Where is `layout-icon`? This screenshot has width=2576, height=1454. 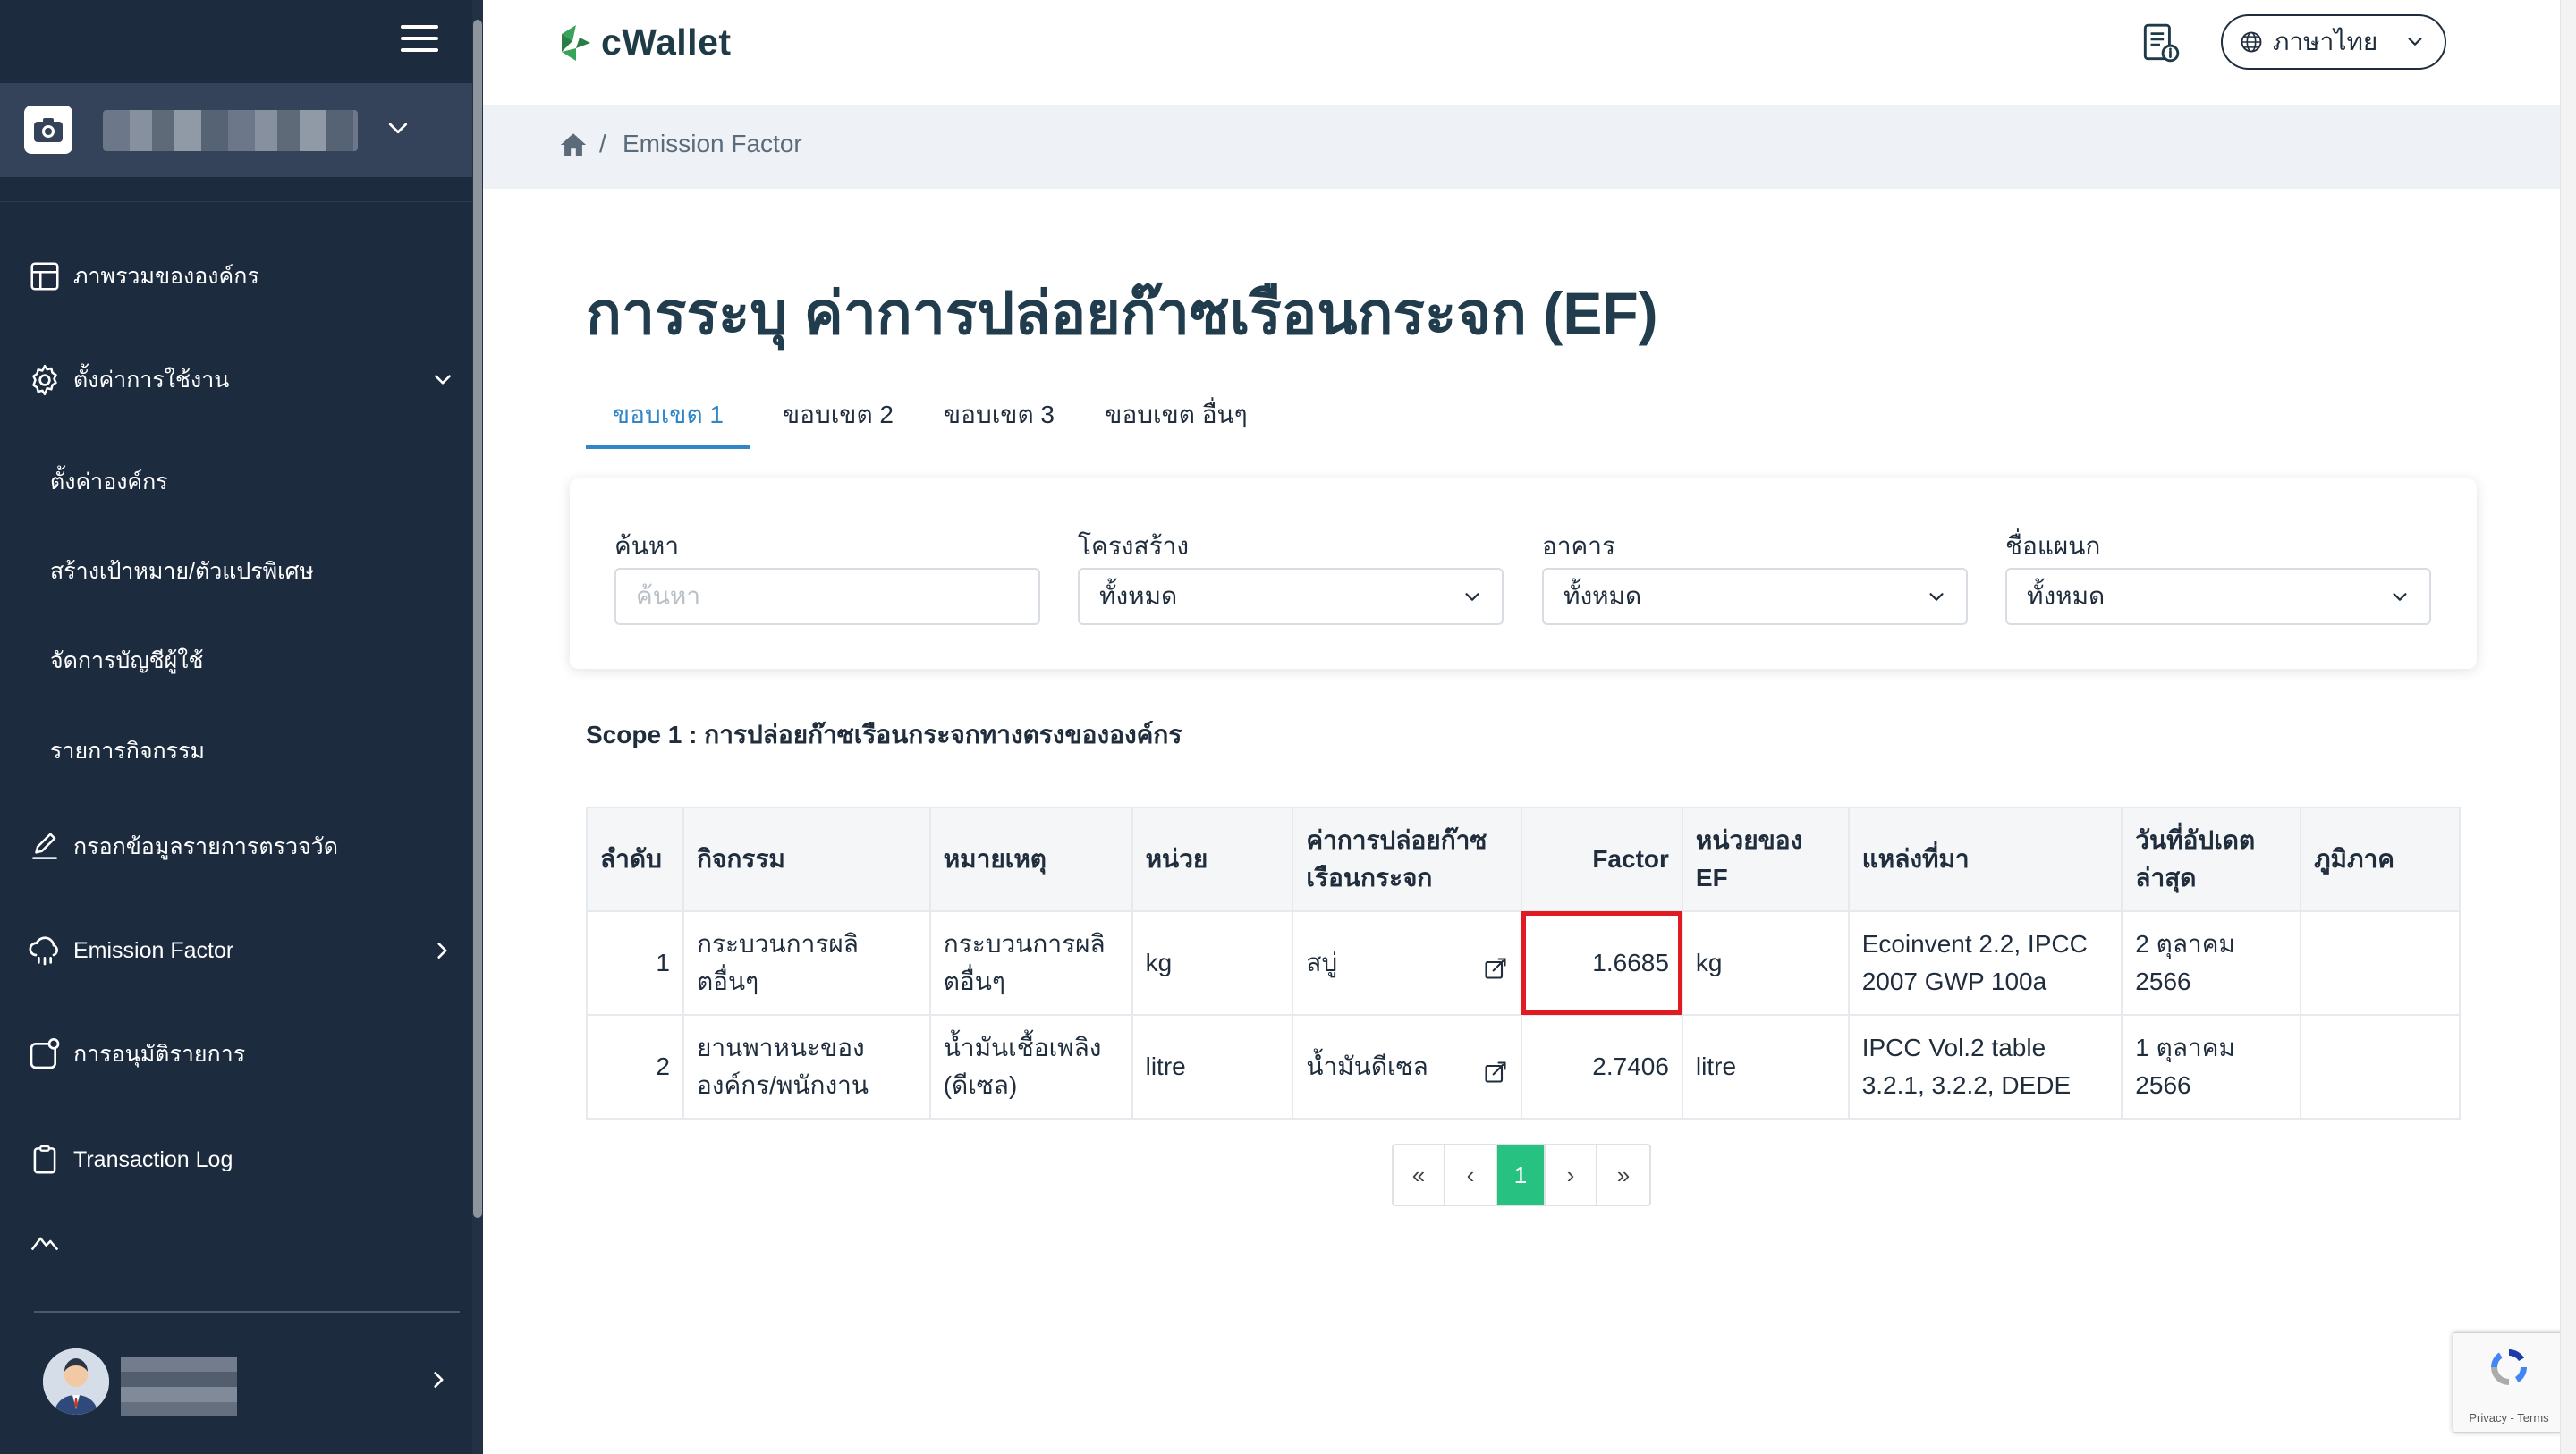
layout-icon is located at coordinates (44, 276).